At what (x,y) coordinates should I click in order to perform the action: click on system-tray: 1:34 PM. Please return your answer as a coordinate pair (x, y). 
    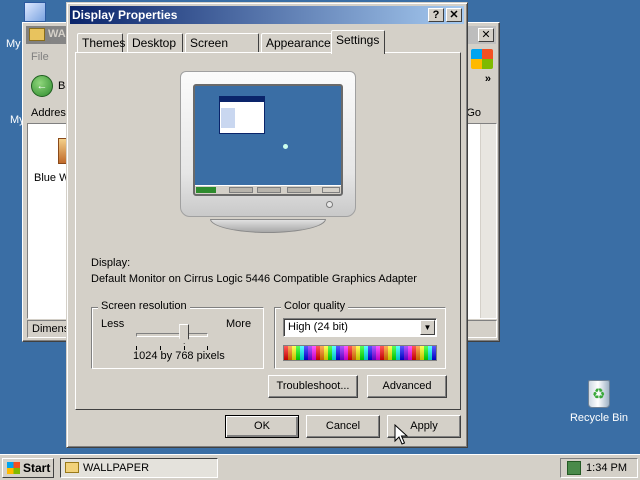
    Looking at the image, I should click on (599, 468).